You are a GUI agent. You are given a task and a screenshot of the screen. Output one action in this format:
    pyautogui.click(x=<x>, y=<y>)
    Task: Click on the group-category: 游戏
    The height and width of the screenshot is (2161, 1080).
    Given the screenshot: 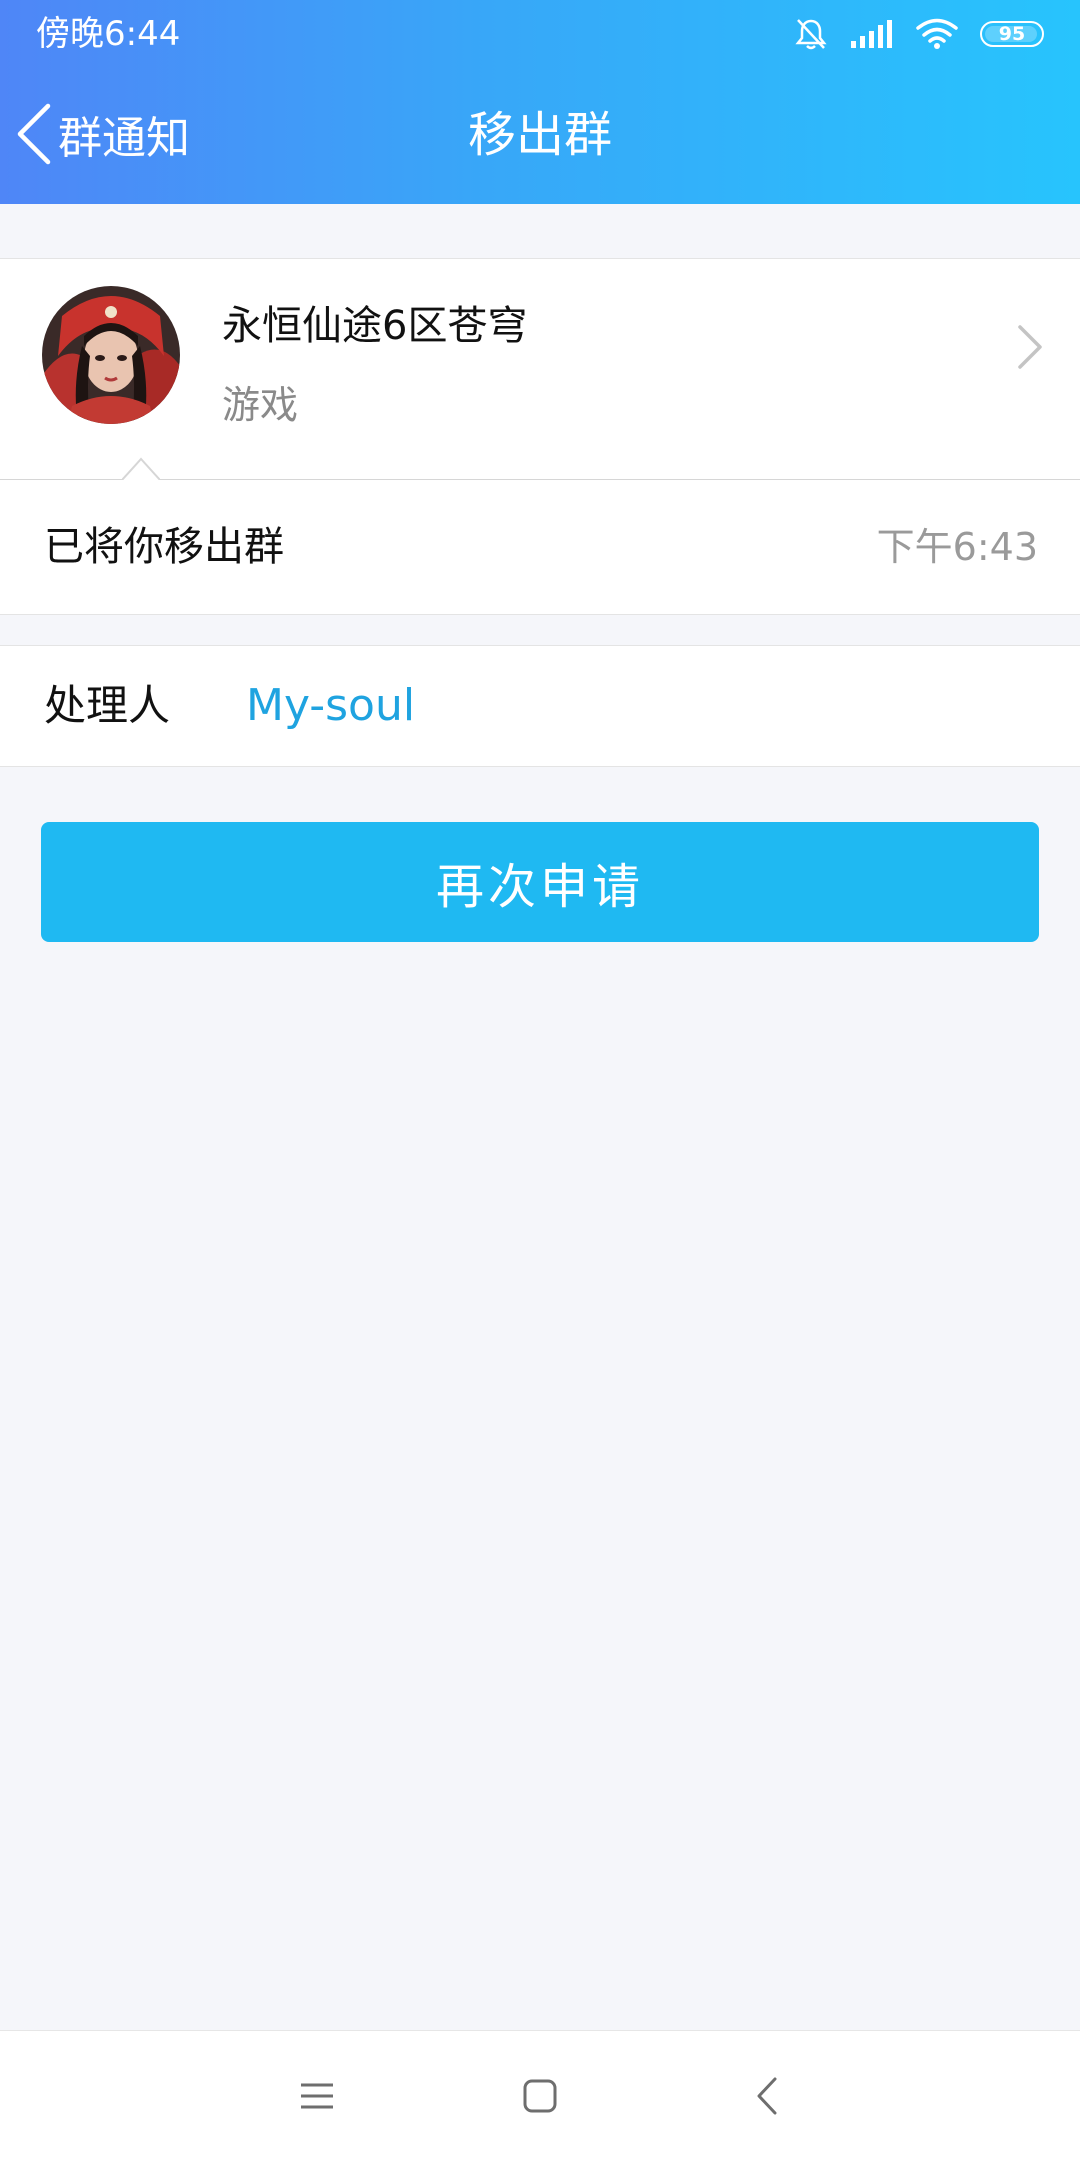 What is the action you would take?
    pyautogui.click(x=260, y=405)
    